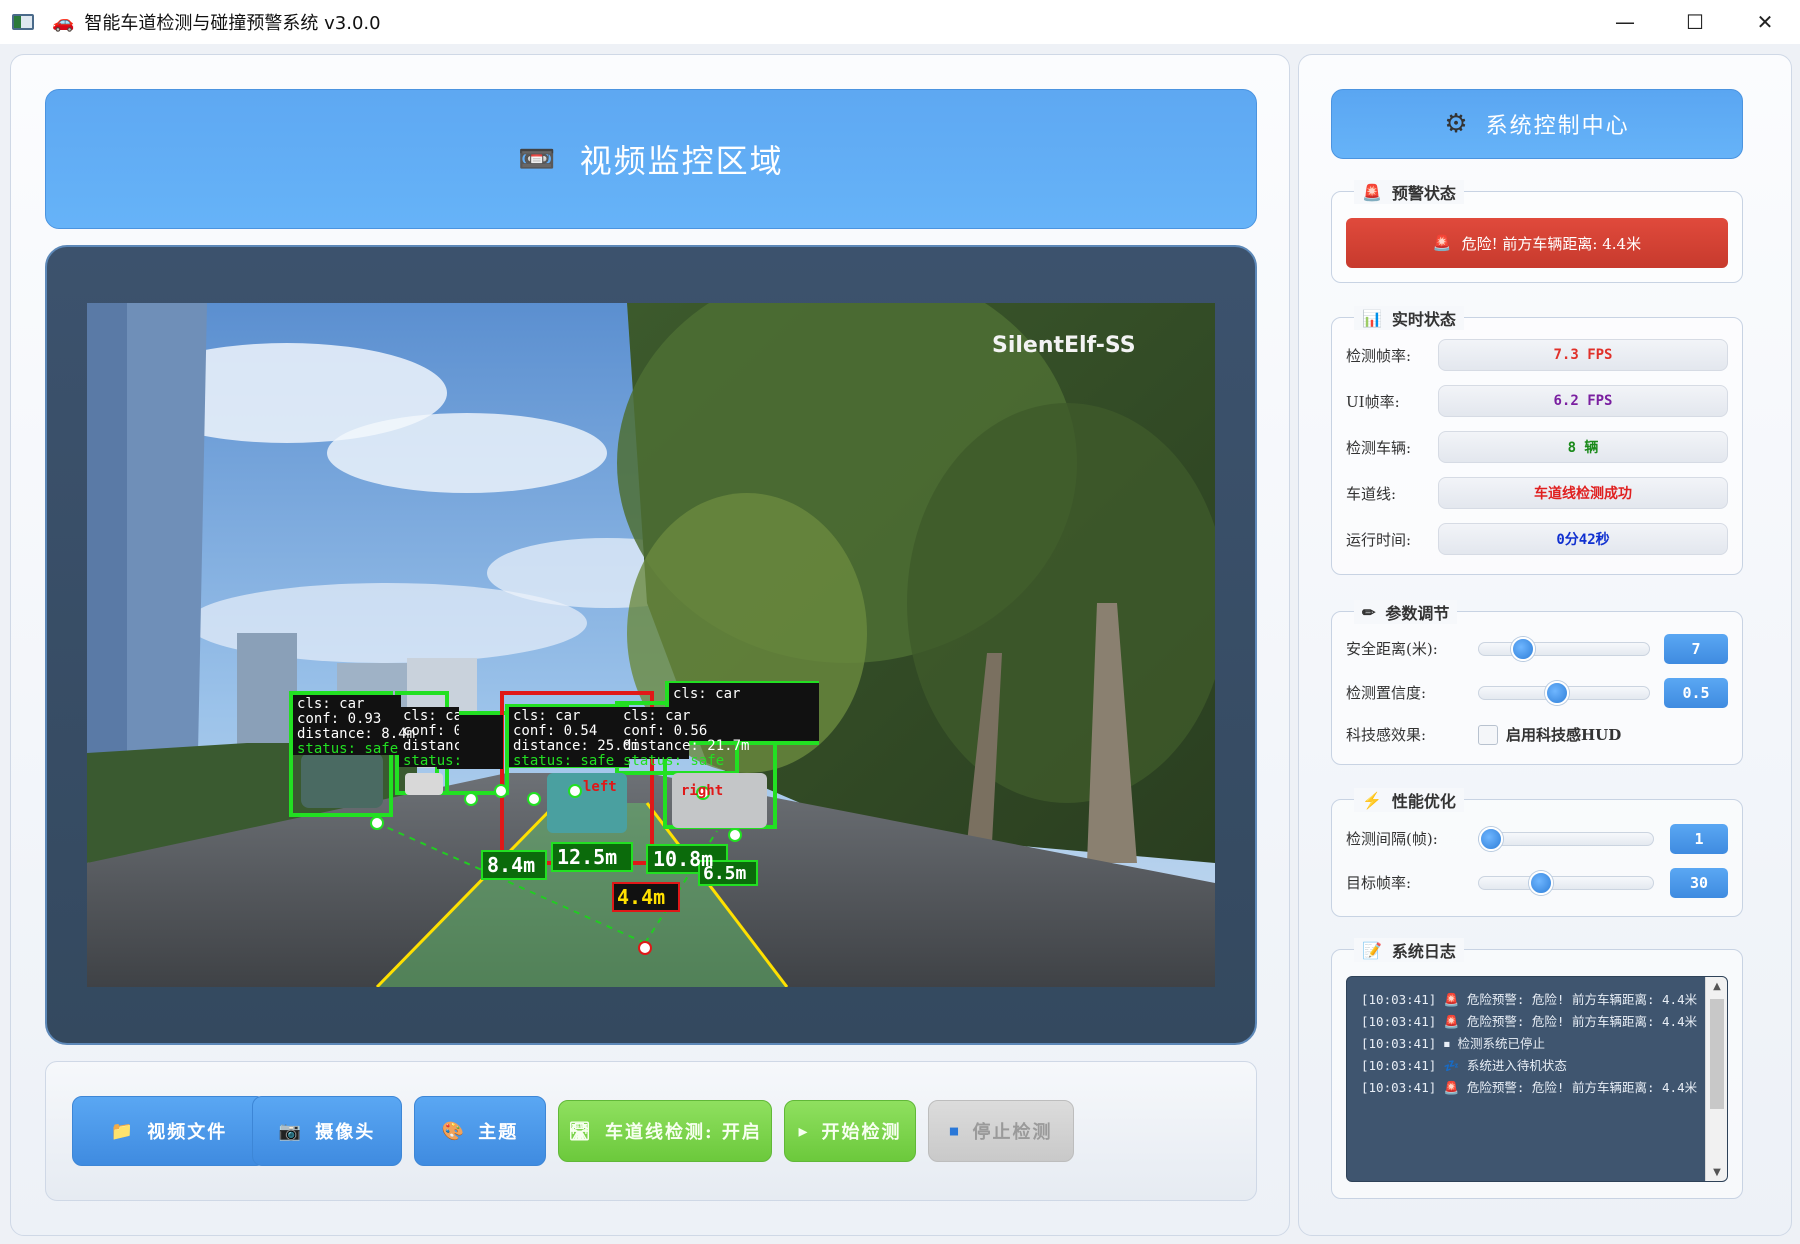 The height and width of the screenshot is (1244, 1800). What do you see at coordinates (1699, 839) in the screenshot?
I see `detect-interval-value: 1` at bounding box center [1699, 839].